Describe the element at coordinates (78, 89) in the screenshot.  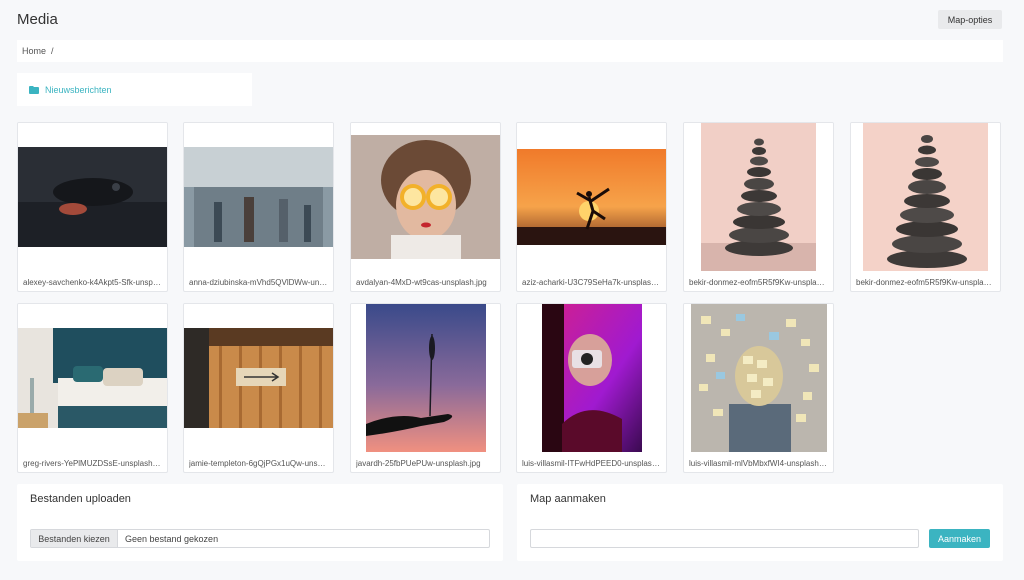
I see `folder-label: Nieuwsberichten` at that location.